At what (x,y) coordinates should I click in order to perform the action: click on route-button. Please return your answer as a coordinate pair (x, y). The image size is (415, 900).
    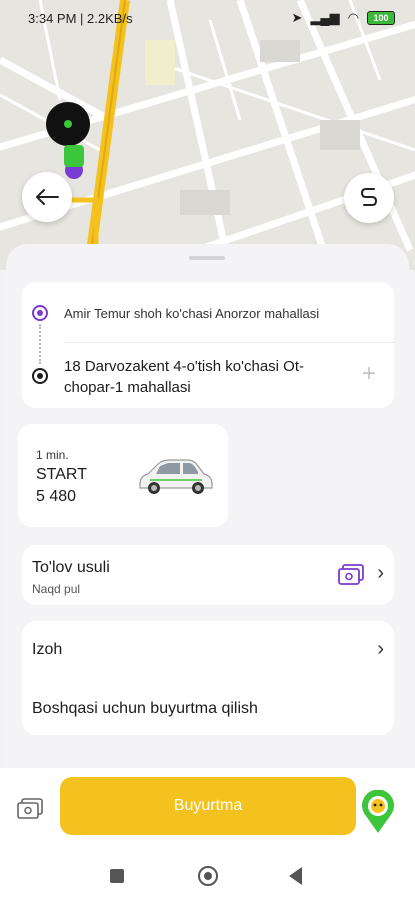
    Looking at the image, I should click on (369, 198).